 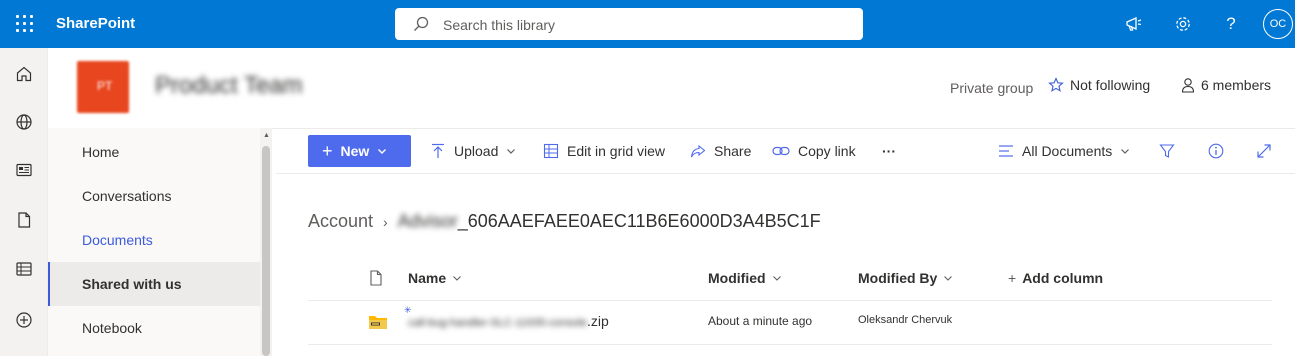 I want to click on edit-grid-view-button: Edit in grid view, so click(x=604, y=151).